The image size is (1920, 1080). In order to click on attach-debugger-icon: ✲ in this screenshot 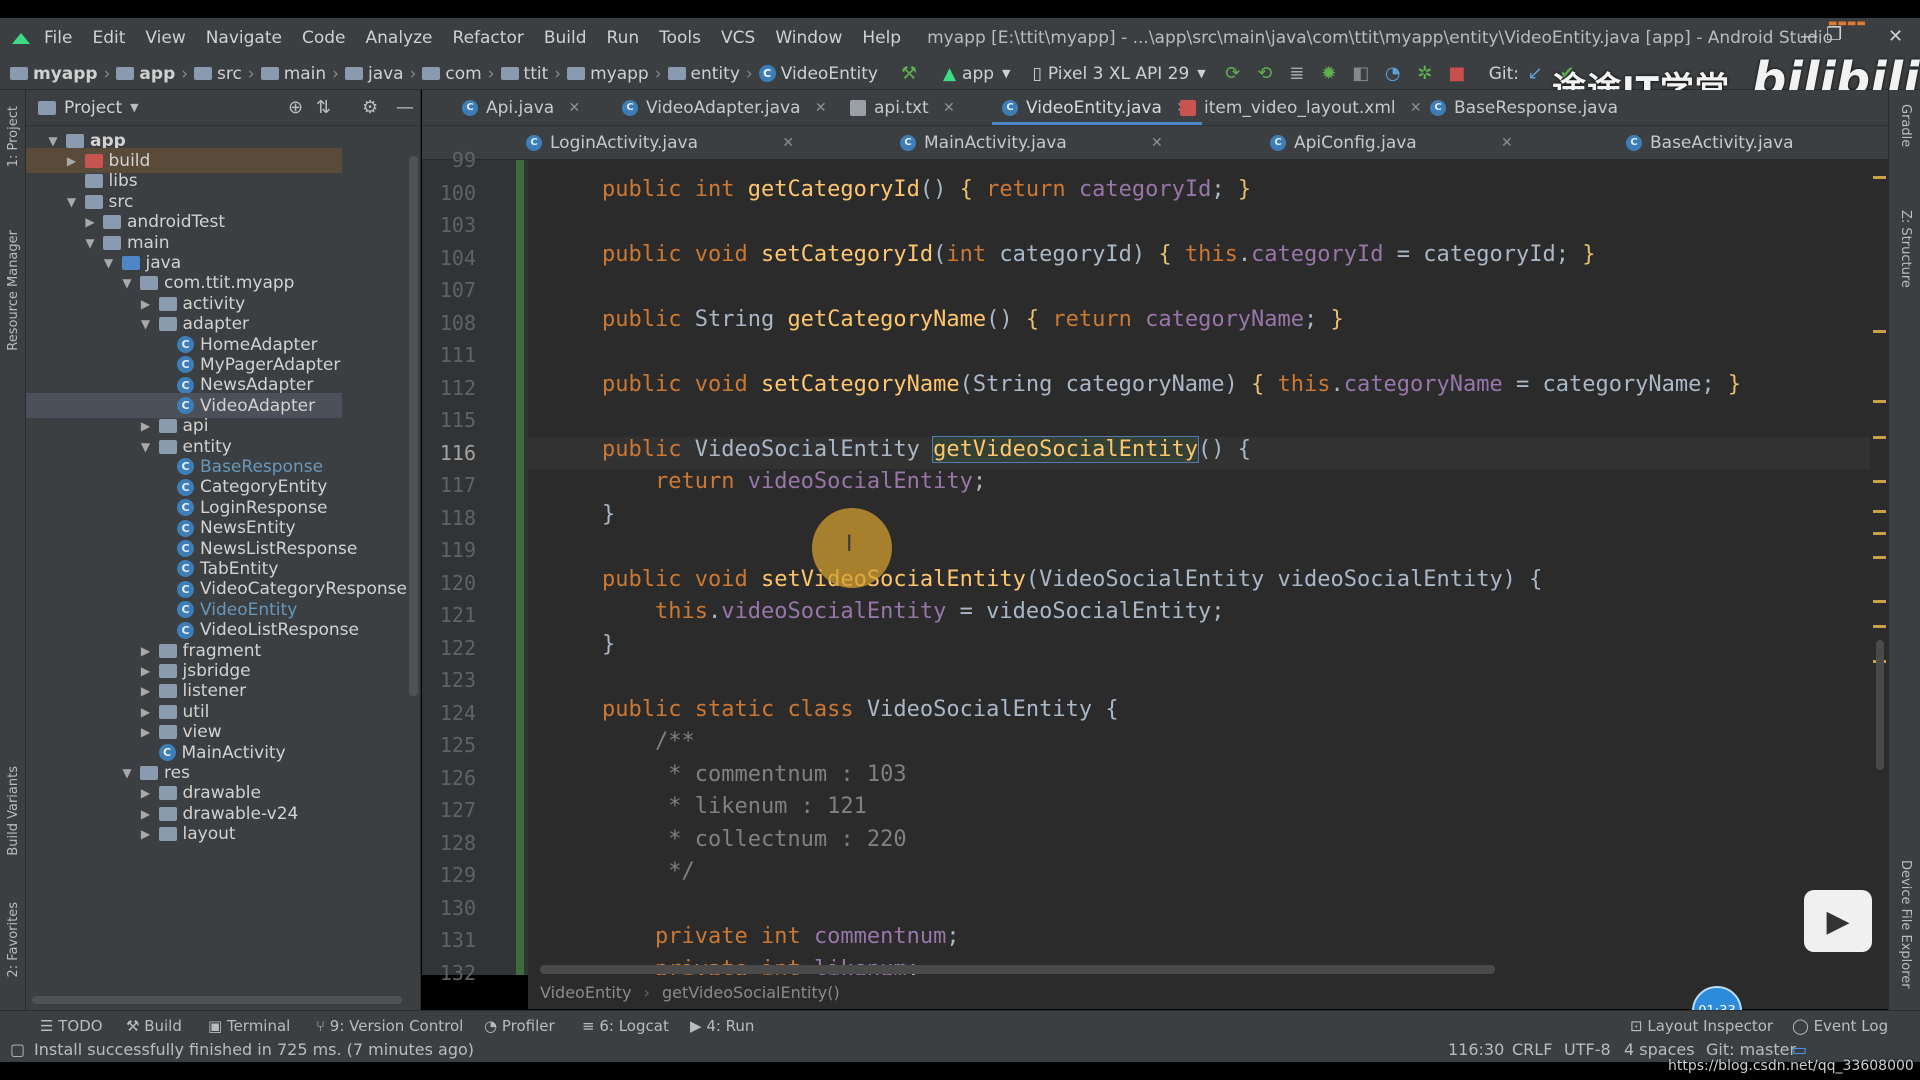, I will do `click(1425, 74)`.